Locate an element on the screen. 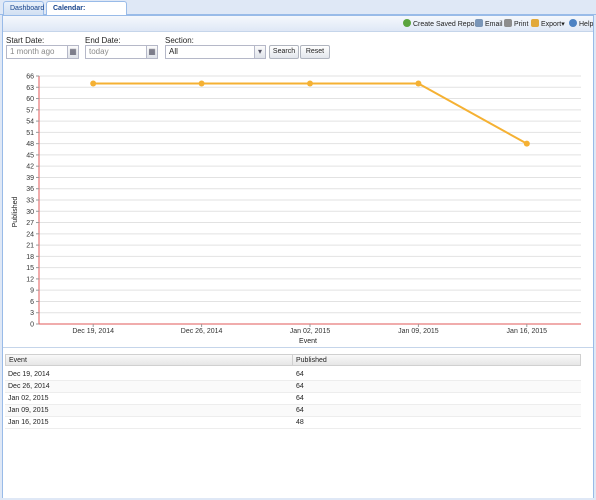 This screenshot has height=500, width=596. y-tick-label: 15 is located at coordinates (30, 268).